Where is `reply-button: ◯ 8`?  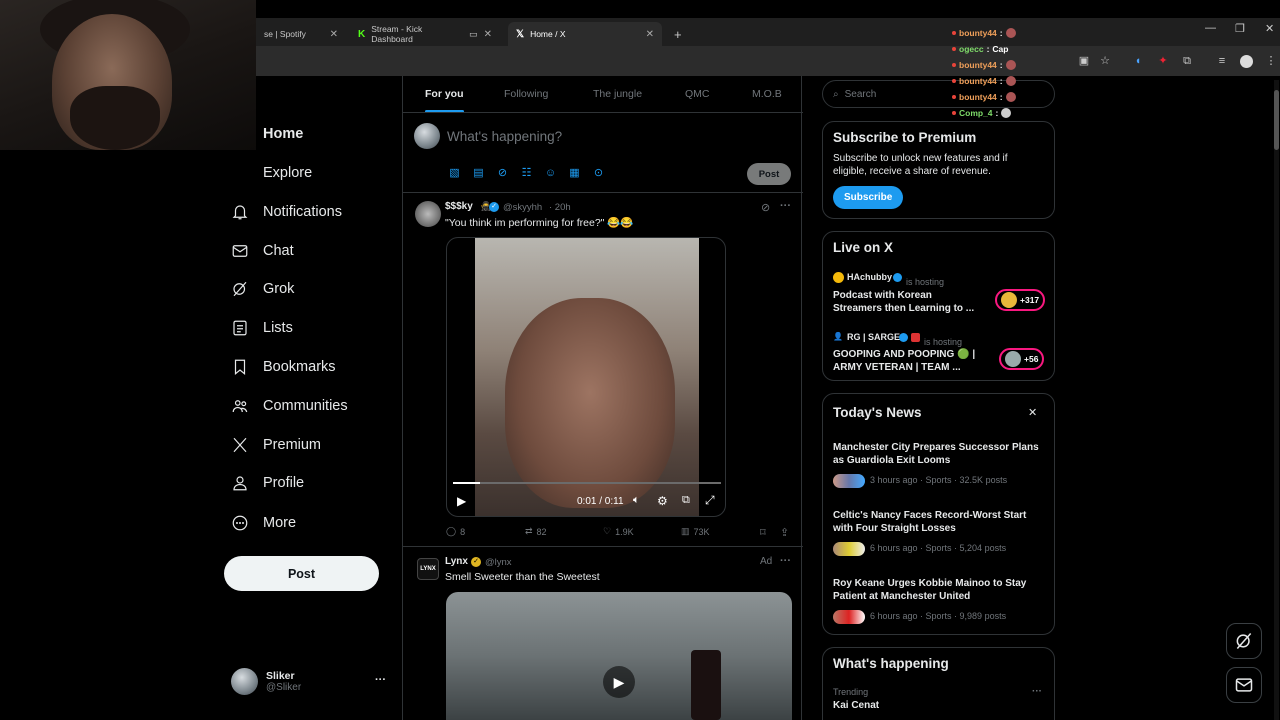
reply-button: ◯ 8 is located at coordinates (455, 531).